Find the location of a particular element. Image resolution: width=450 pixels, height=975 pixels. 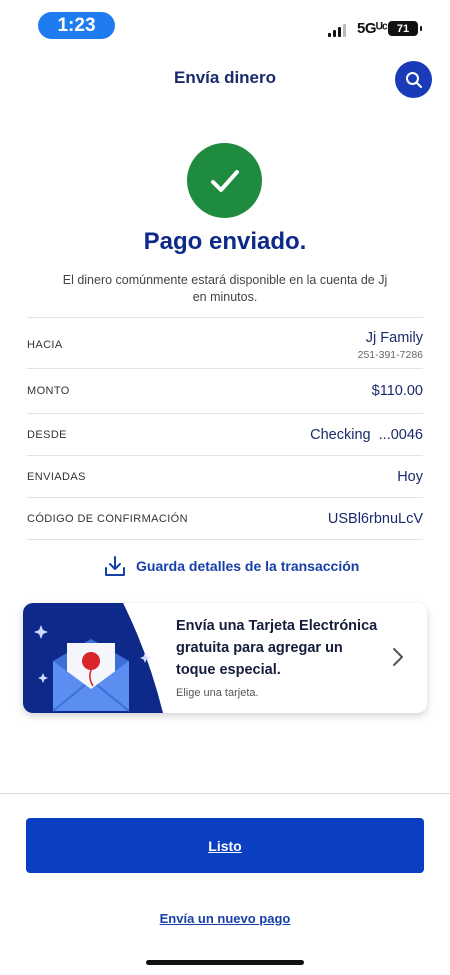

footer-divider is located at coordinates (225, 793).